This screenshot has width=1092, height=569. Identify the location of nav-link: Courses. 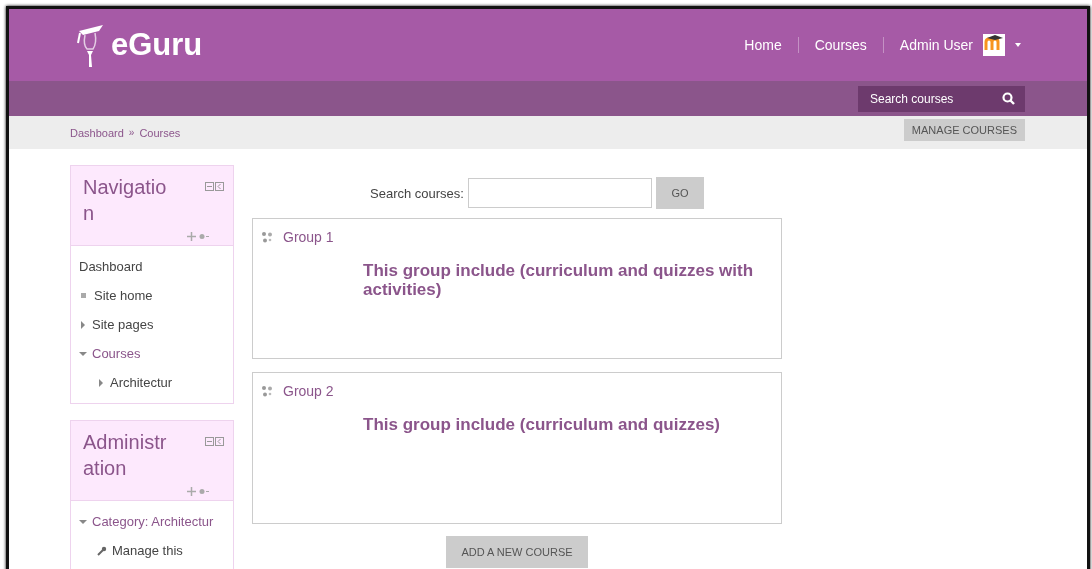
(840, 45).